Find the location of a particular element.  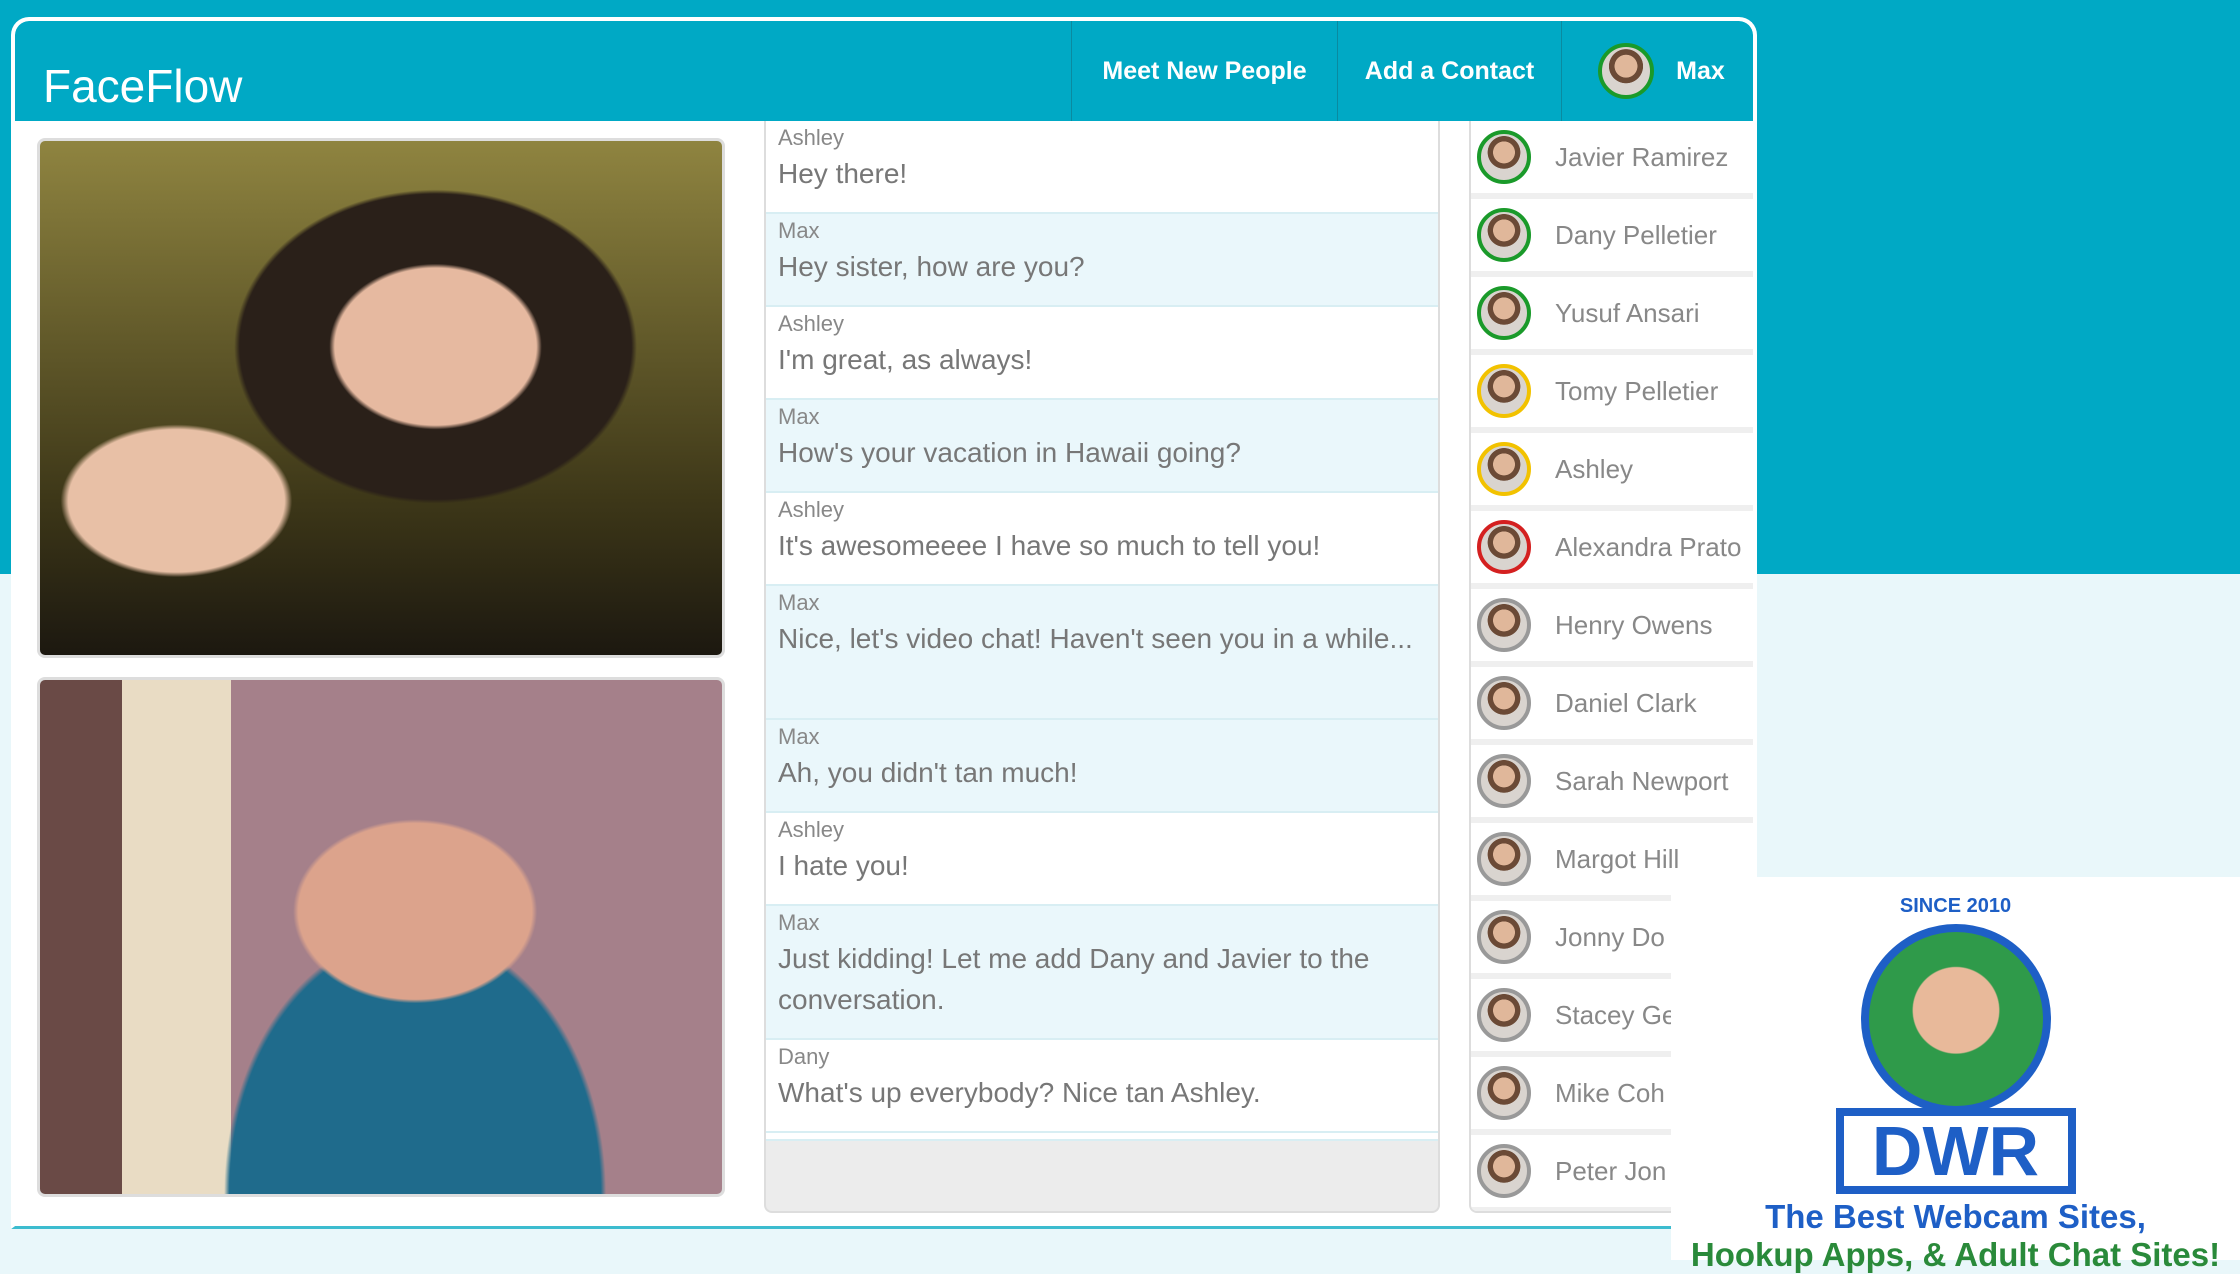

contact-item: Sarah Newport is located at coordinates (1612, 784).